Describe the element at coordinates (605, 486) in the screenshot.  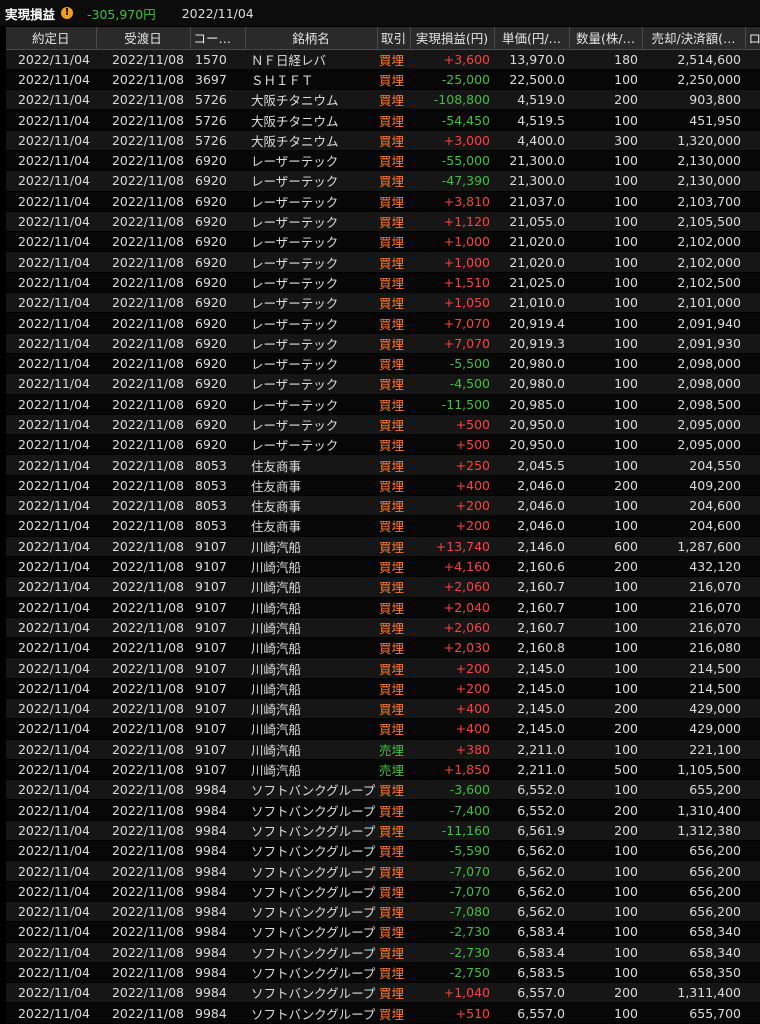
I see `cell-quantity: 200` at that location.